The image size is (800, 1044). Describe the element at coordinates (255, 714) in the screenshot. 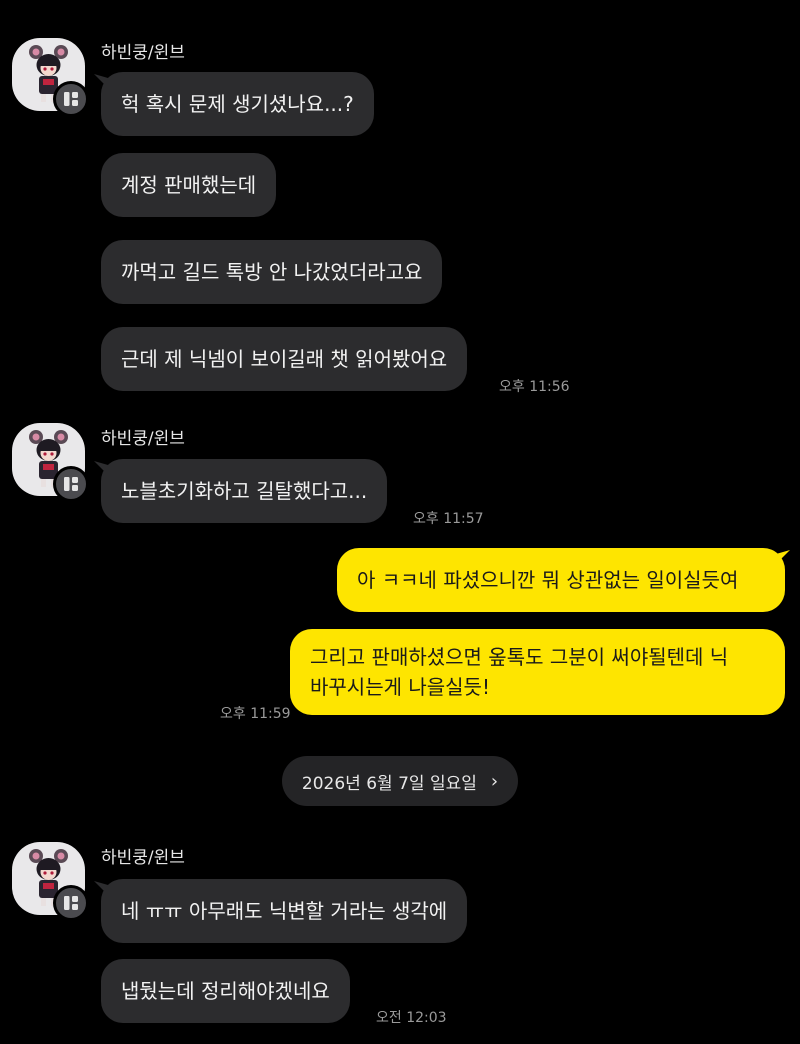

I see `message-time: 오후 11:59` at that location.